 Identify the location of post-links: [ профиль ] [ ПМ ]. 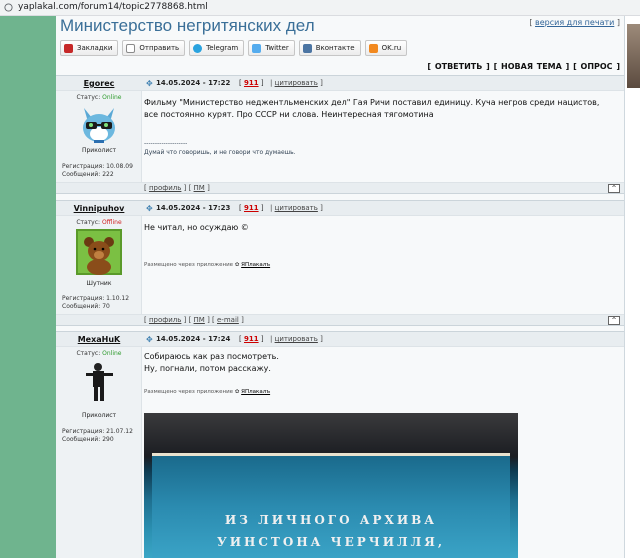
(177, 188).